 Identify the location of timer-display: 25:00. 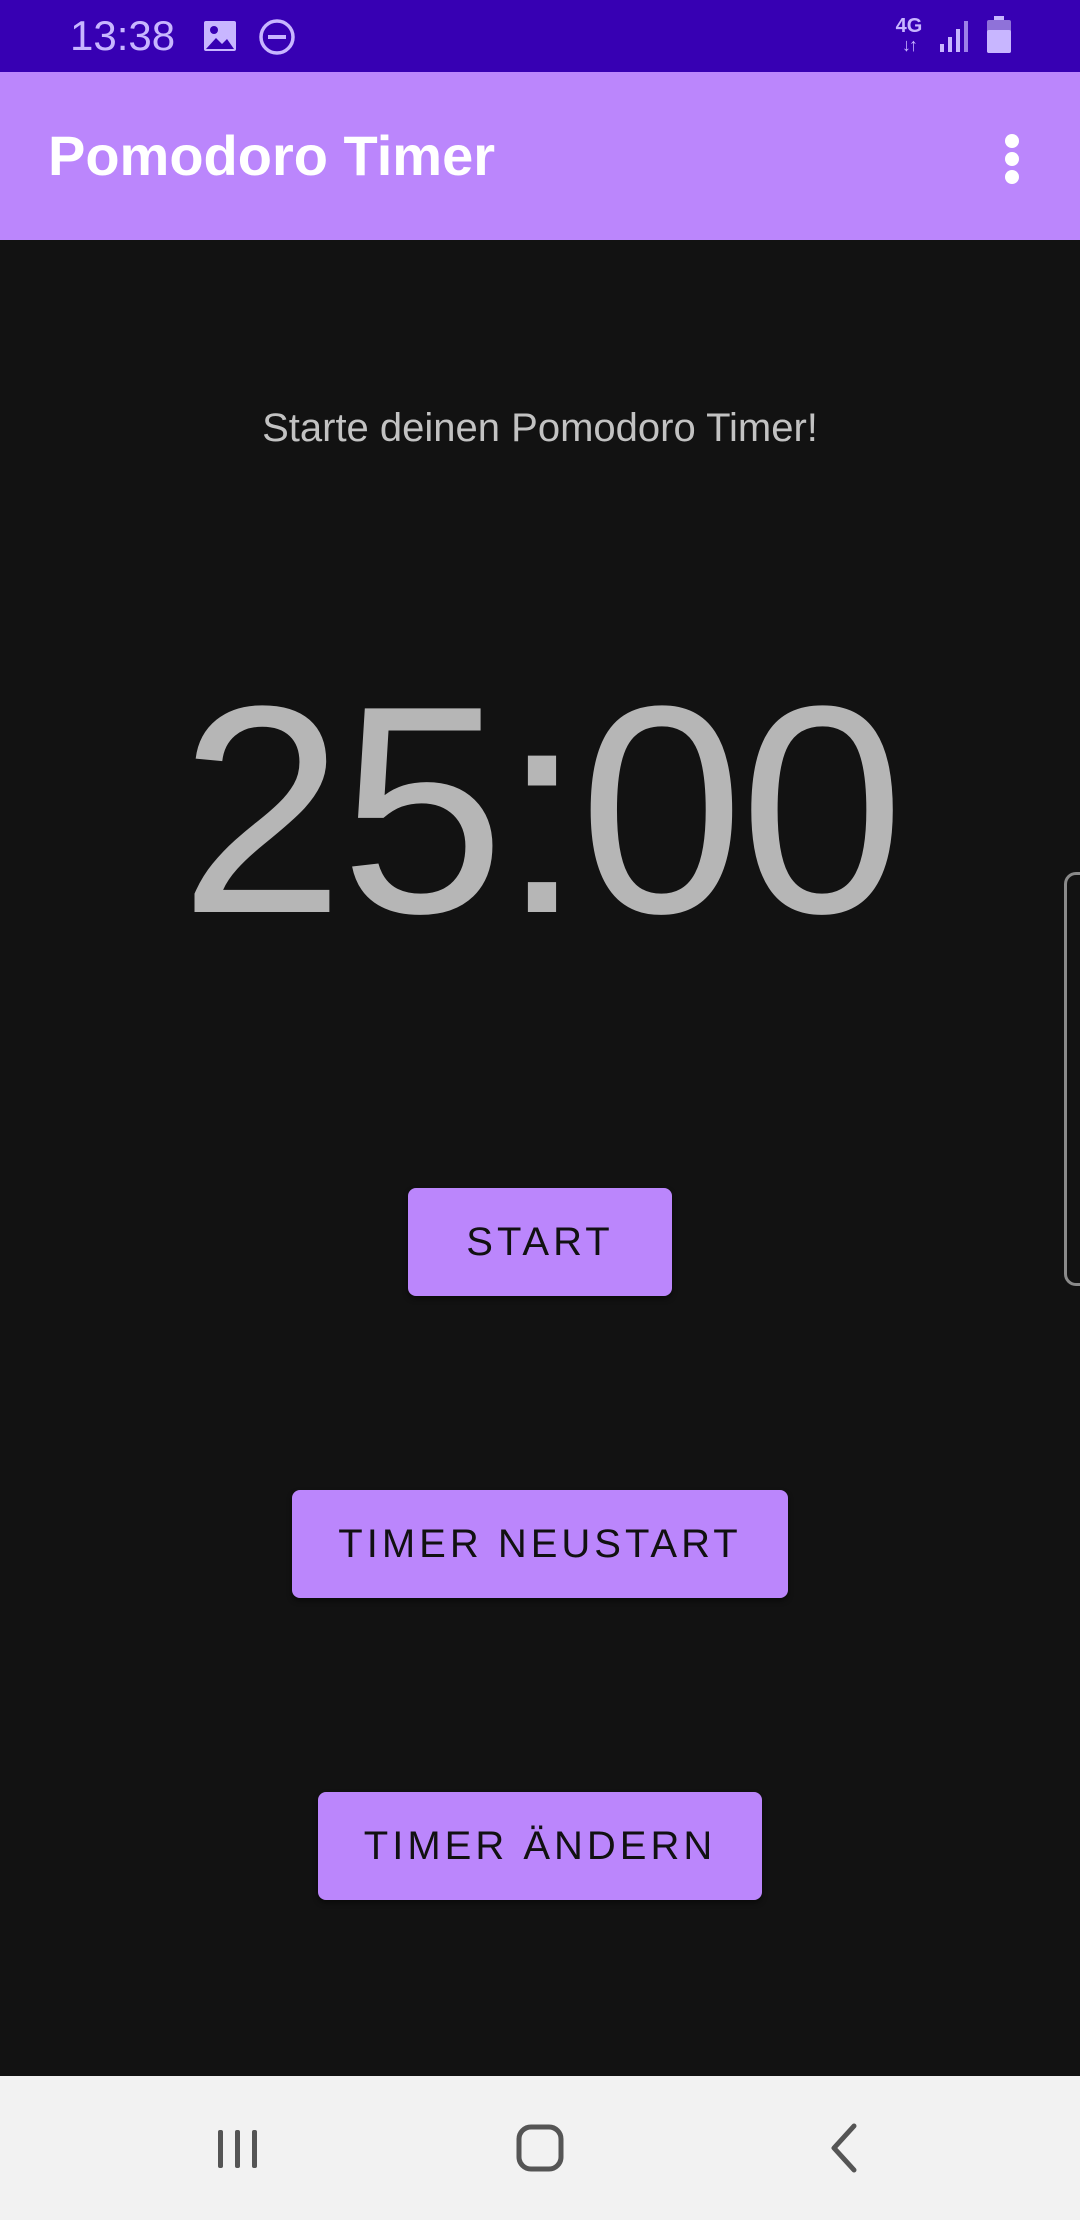
(542, 809).